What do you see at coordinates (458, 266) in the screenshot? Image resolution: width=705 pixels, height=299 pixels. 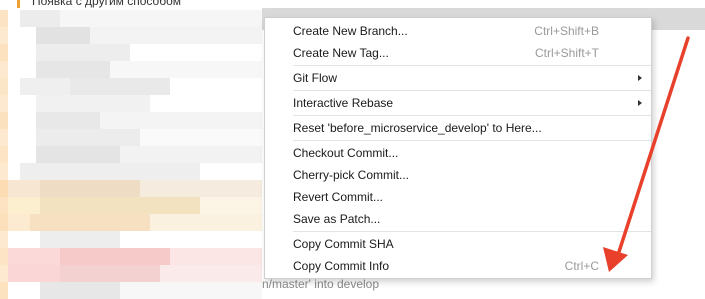 I see `menu-item-copy-commit-info: Copy Commit Info Ctrl+C` at bounding box center [458, 266].